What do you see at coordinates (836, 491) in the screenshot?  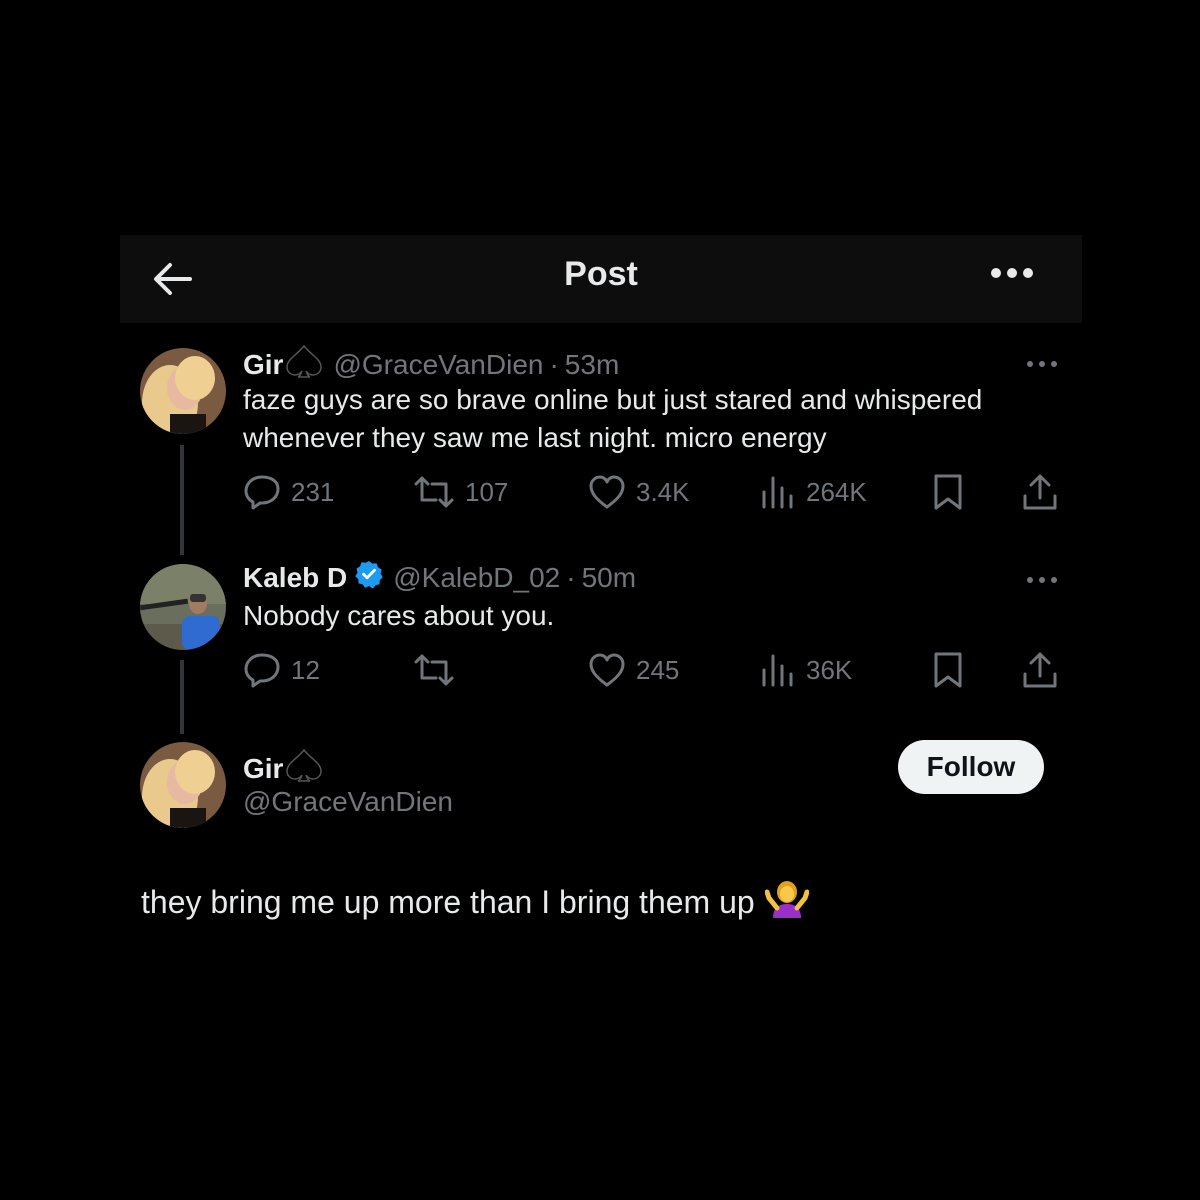 I see `views-count: 264K` at bounding box center [836, 491].